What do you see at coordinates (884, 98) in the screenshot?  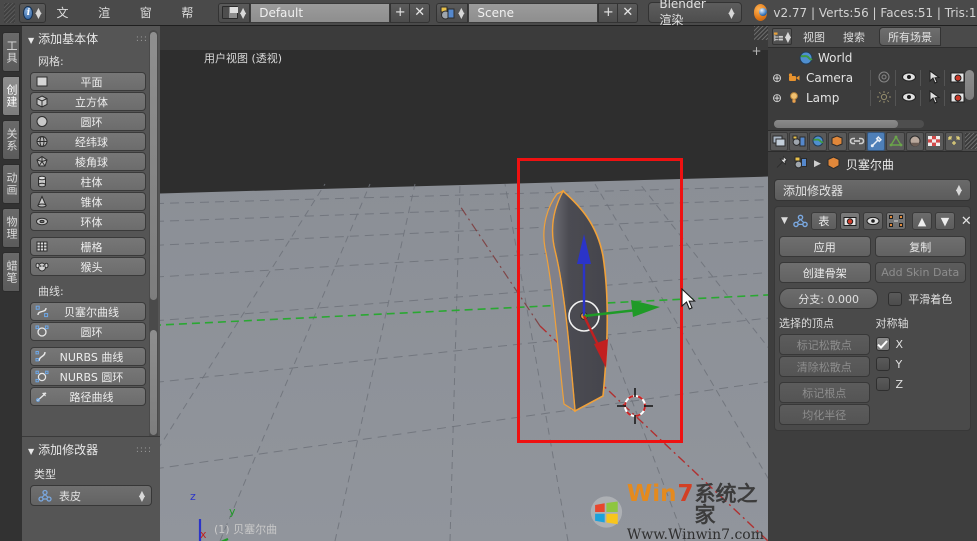 I see `lamp-data-icon` at bounding box center [884, 98].